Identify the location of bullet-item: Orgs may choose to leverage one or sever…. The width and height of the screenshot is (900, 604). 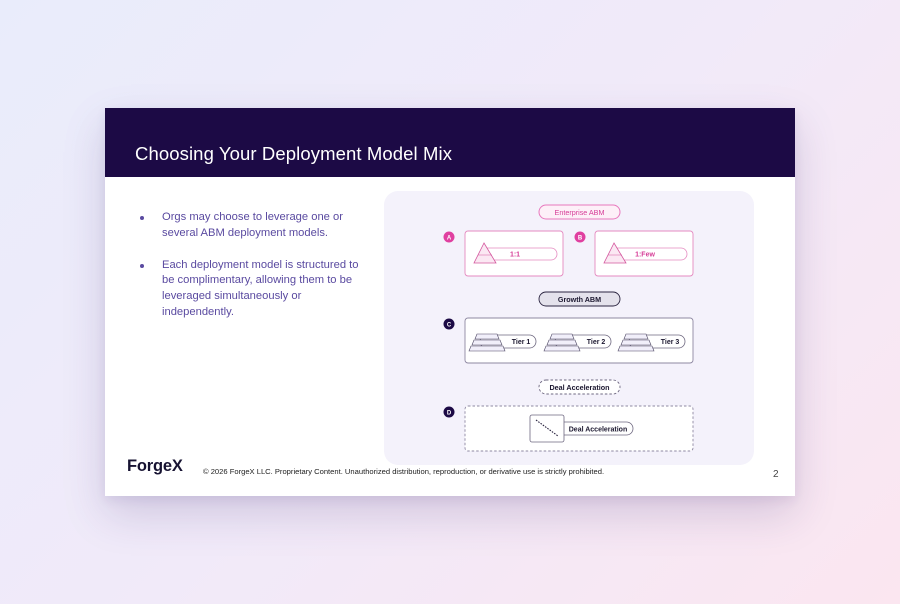
(249, 226).